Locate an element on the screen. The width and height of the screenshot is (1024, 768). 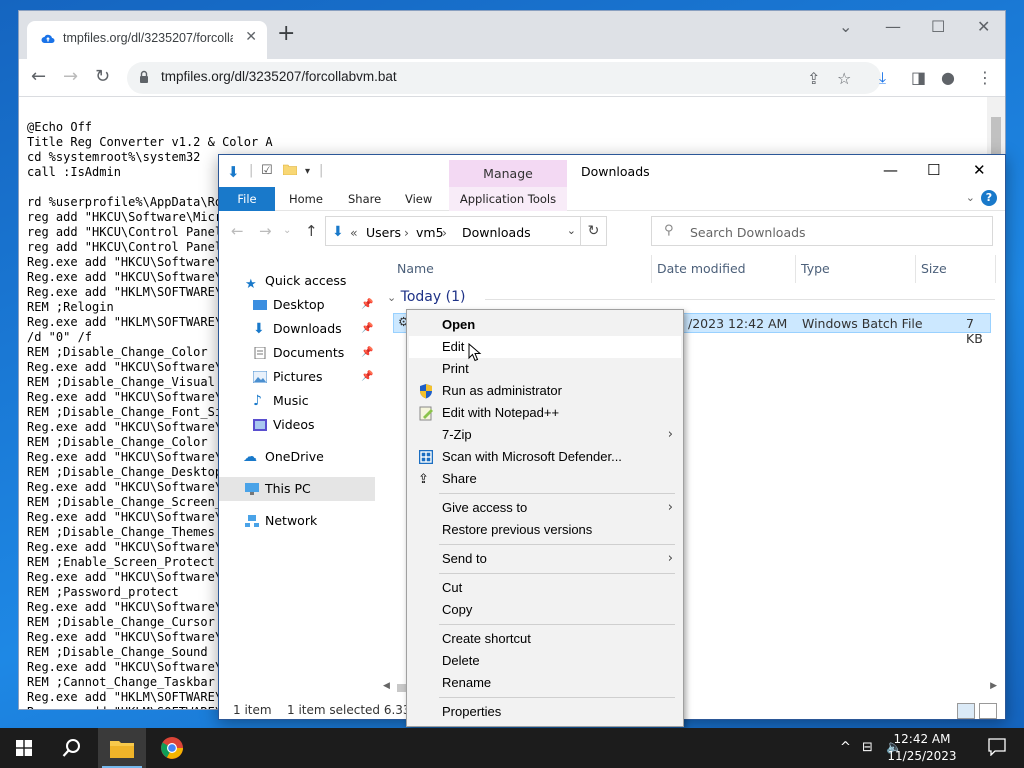
nav-pictures: Pictures 📌 is located at coordinates (297, 377).